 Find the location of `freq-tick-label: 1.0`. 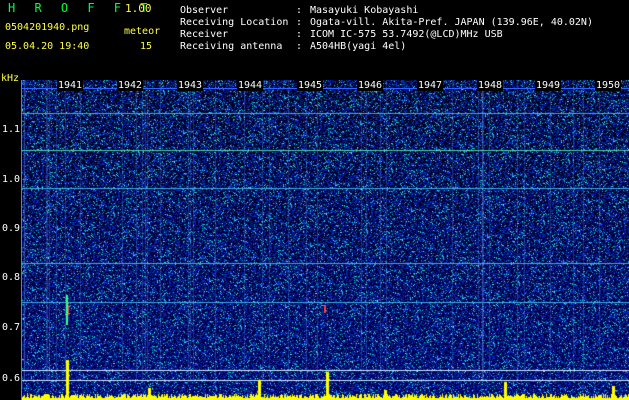

freq-tick-label: 1.0 is located at coordinates (11, 179).